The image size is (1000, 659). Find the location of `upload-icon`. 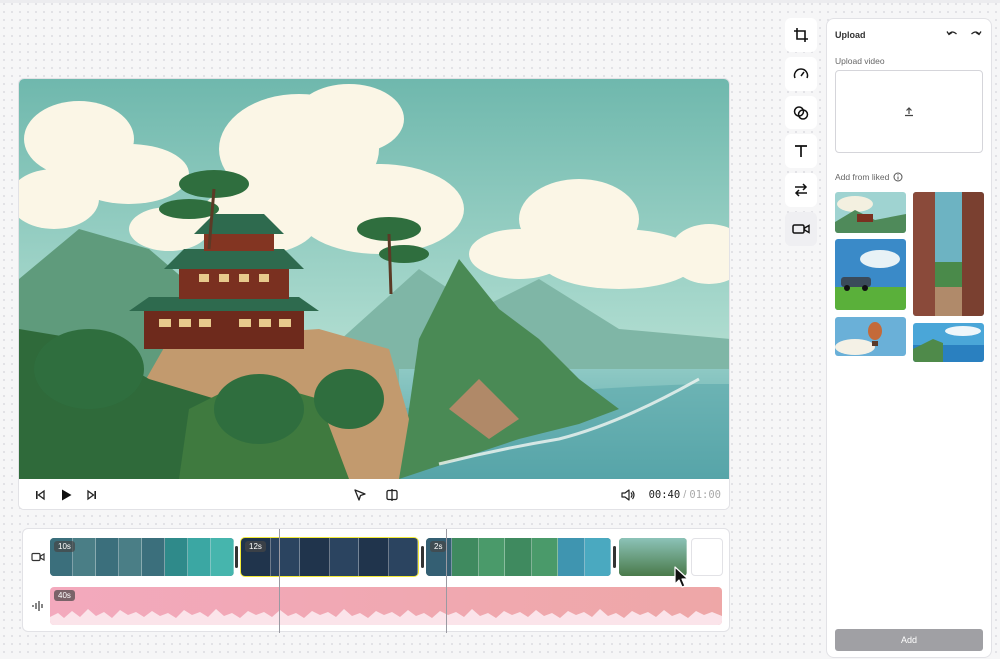

upload-icon is located at coordinates (909, 111).